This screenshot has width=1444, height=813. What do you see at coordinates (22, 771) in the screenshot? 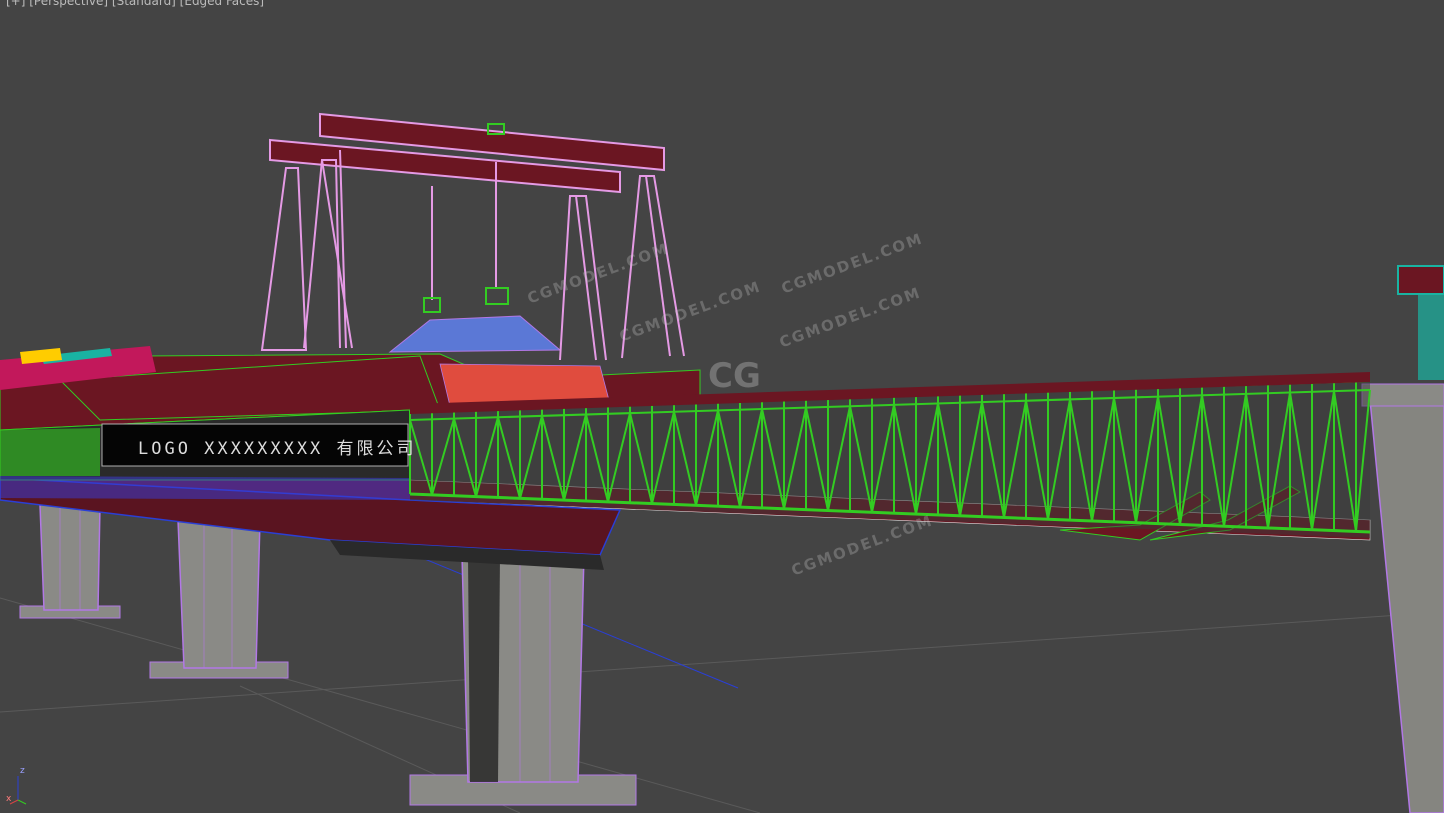
I see `gizmo-z-label: z` at bounding box center [22, 771].